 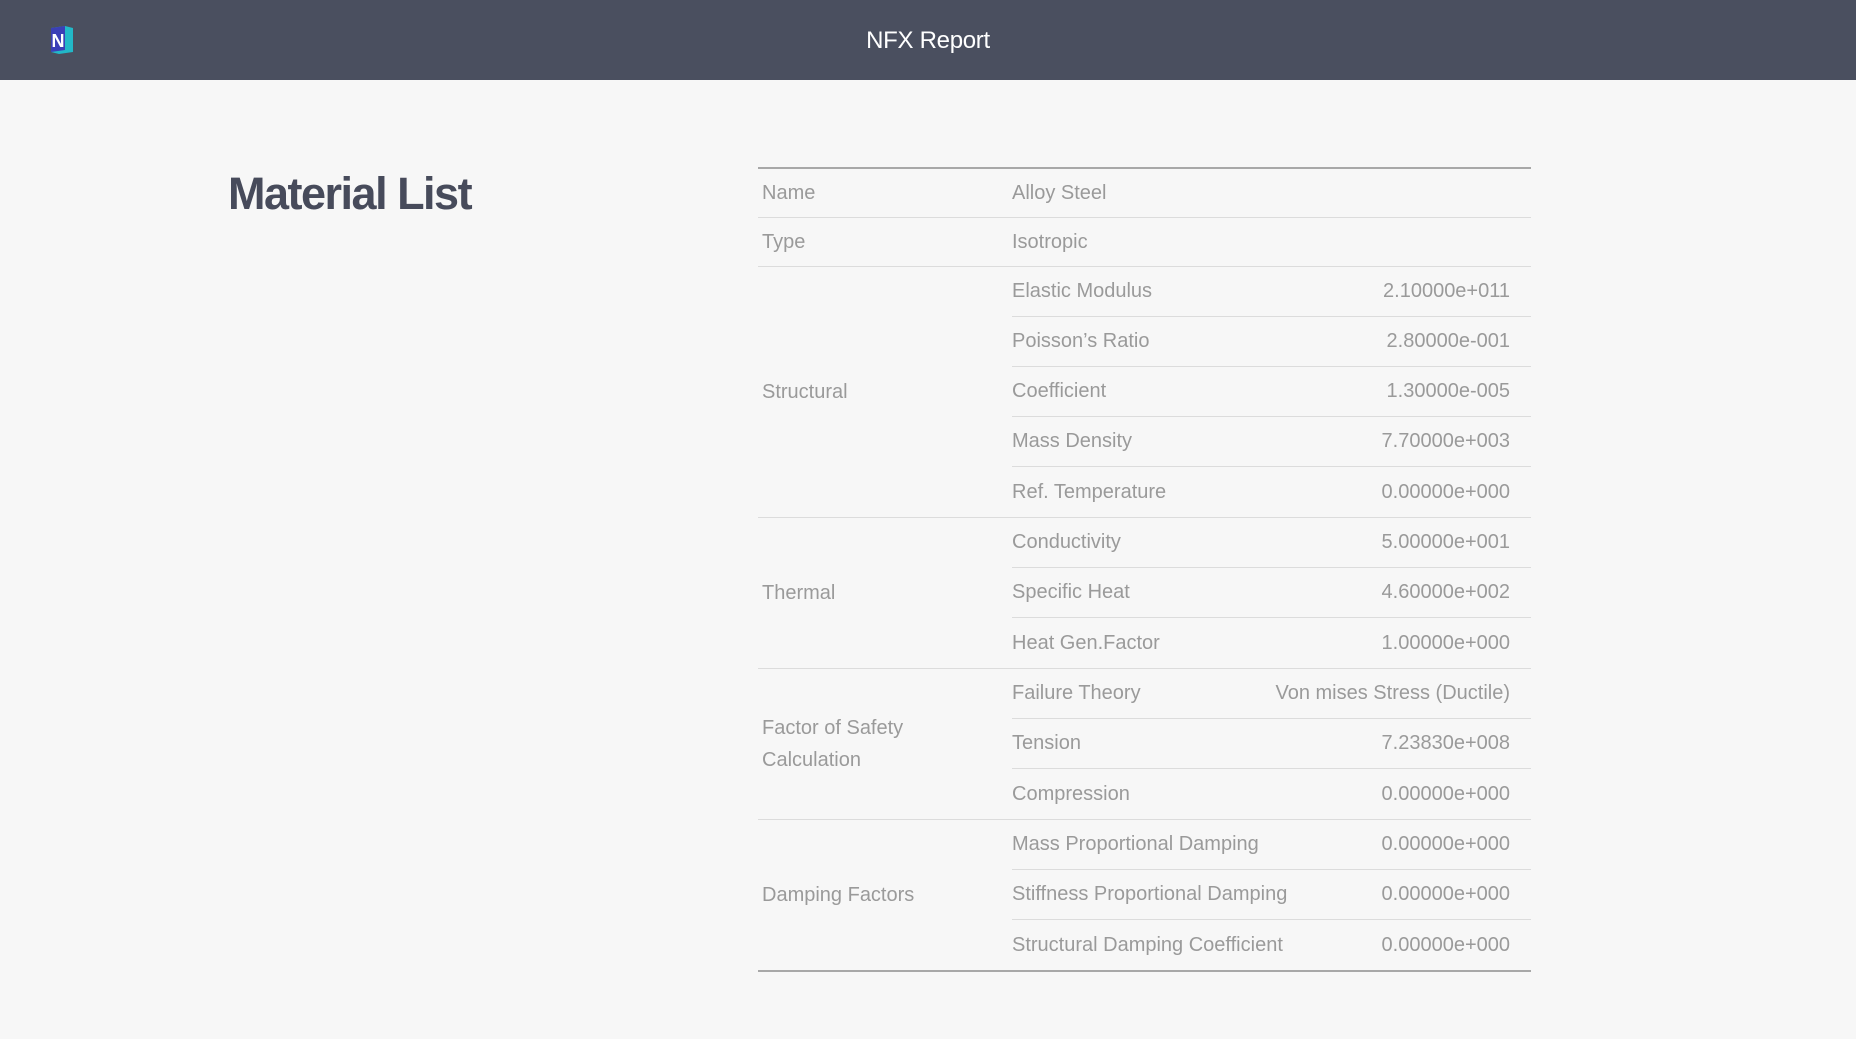 I want to click on property-value: 1.00000e+000, so click(x=1445, y=642).